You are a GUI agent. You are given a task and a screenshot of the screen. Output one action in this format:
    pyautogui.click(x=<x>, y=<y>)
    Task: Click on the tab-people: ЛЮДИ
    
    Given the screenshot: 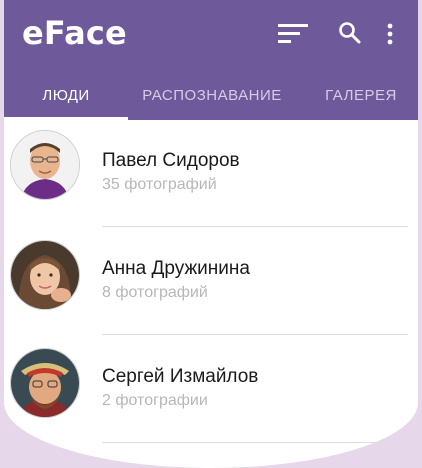 What is the action you would take?
    pyautogui.click(x=66, y=96)
    